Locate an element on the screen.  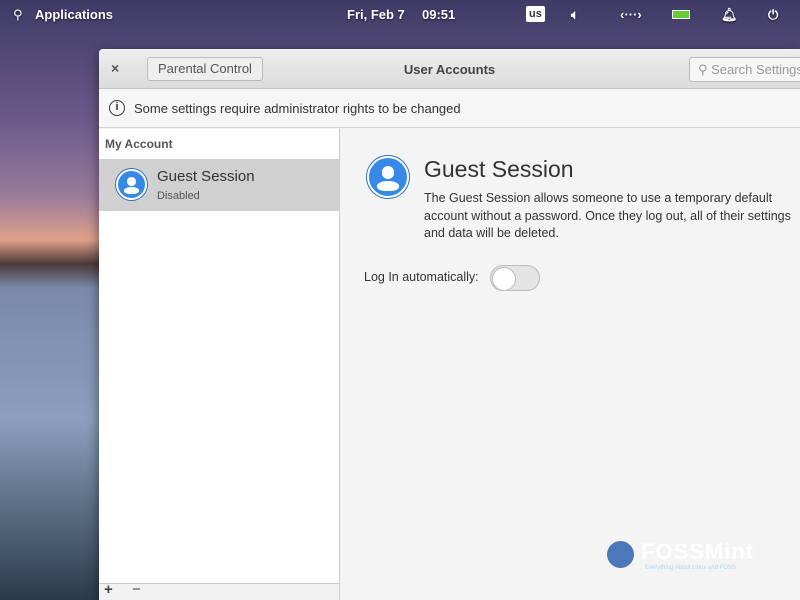
sidebar-footer: + − is located at coordinates (219, 590).